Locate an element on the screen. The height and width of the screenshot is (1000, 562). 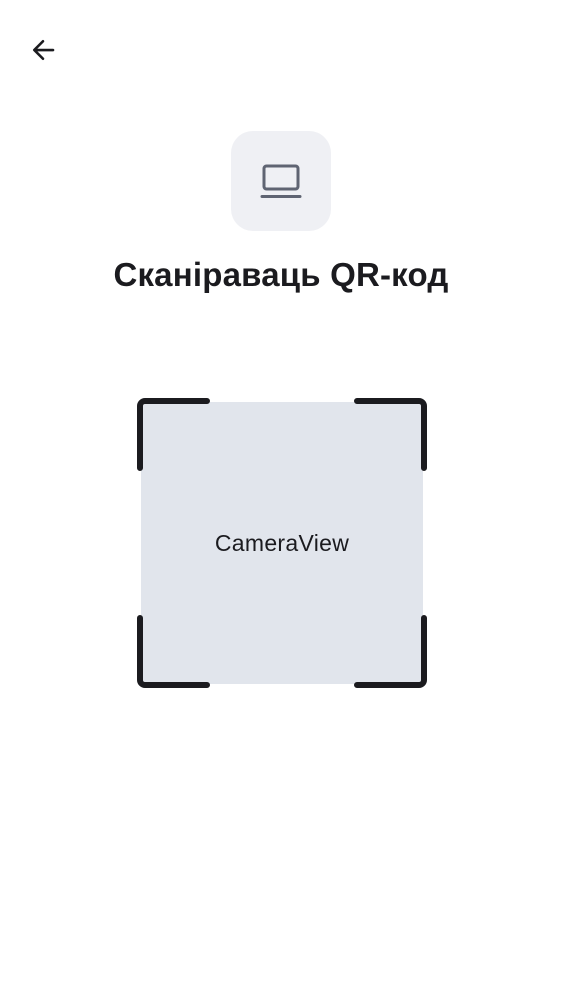
laptop-icon is located at coordinates (281, 181).